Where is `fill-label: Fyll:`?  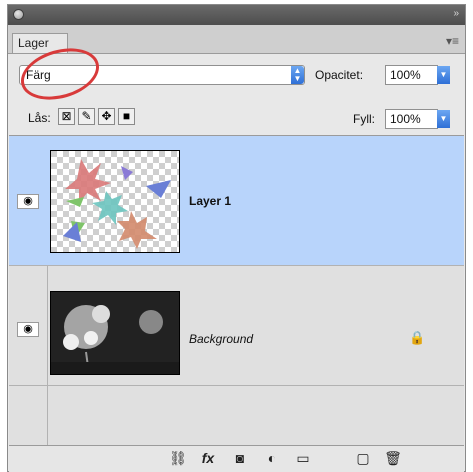 fill-label: Fyll: is located at coordinates (364, 119).